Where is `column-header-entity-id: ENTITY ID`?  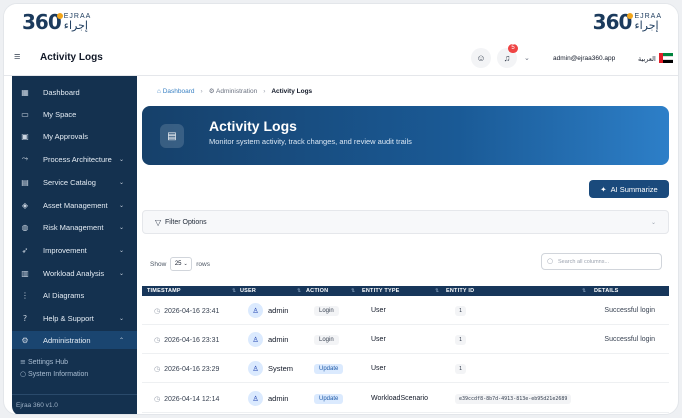 column-header-entity-id: ENTITY ID is located at coordinates (460, 291).